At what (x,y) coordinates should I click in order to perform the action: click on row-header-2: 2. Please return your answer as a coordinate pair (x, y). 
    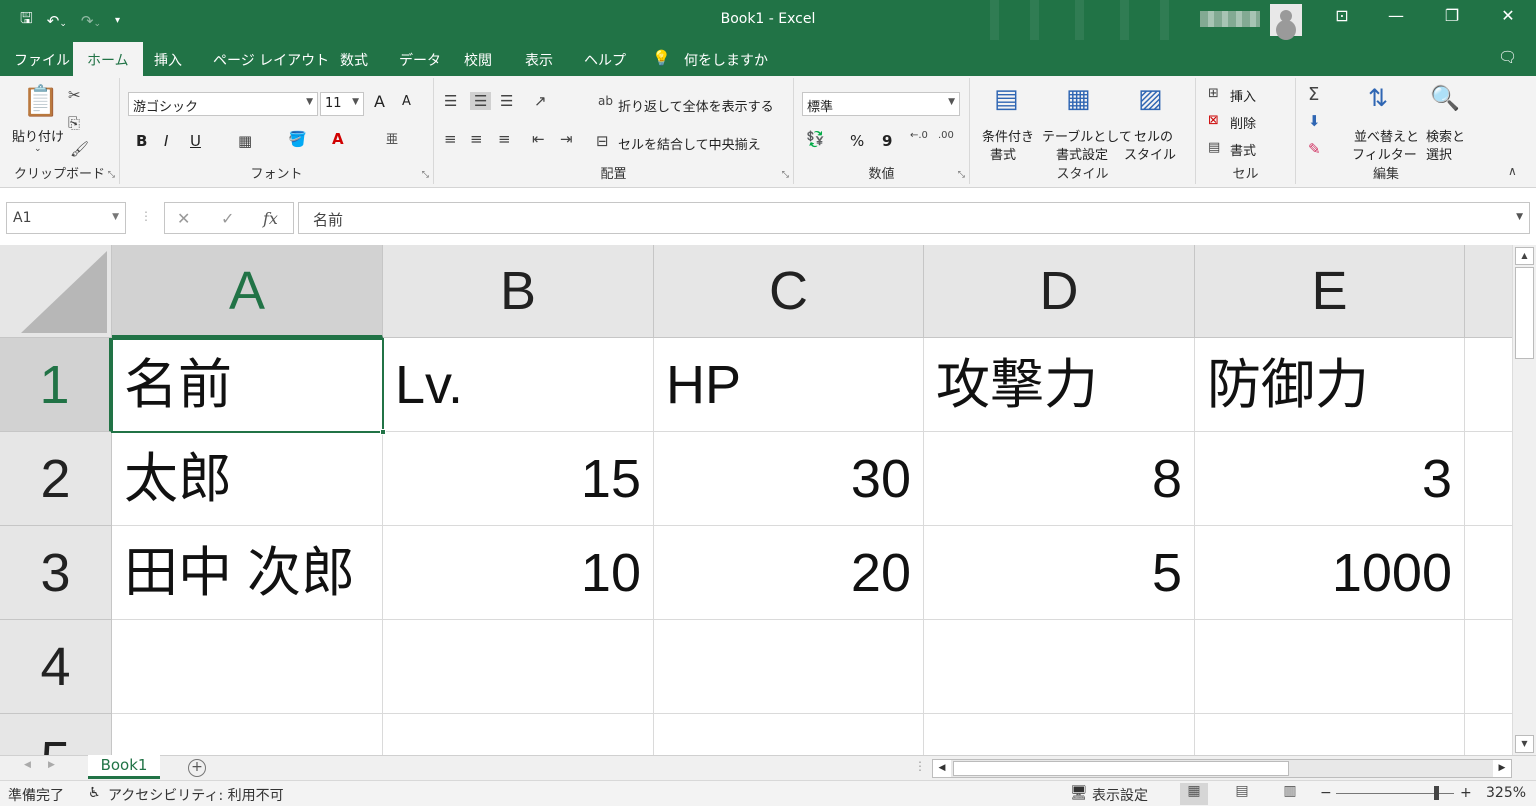
    Looking at the image, I should click on (56, 479).